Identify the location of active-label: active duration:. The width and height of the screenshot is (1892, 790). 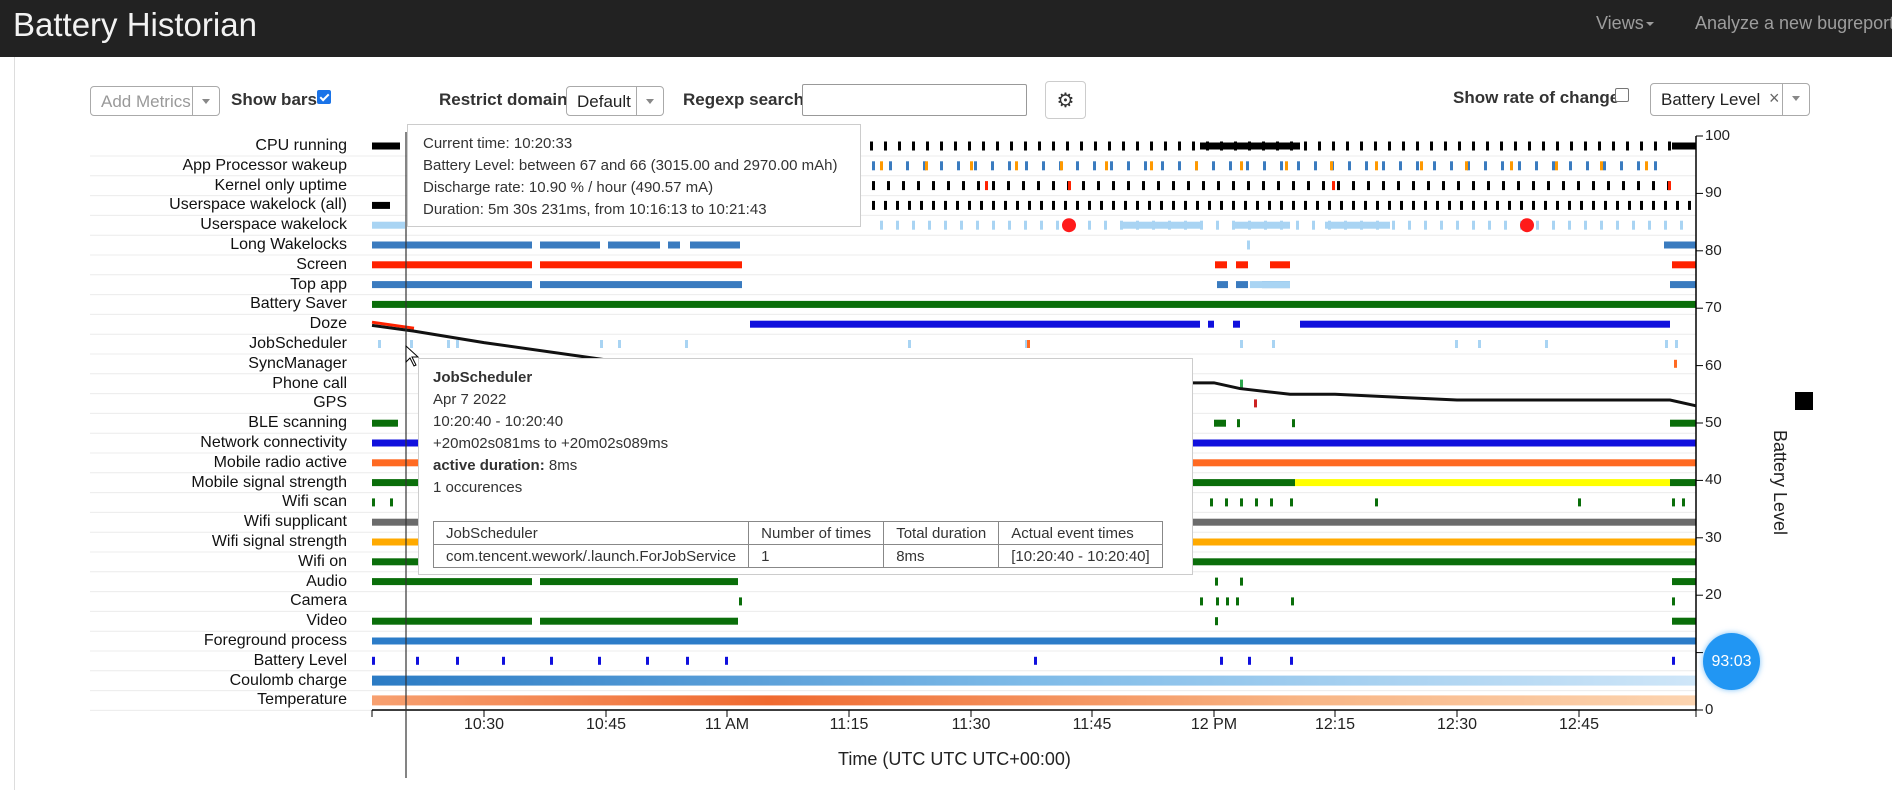
(489, 465).